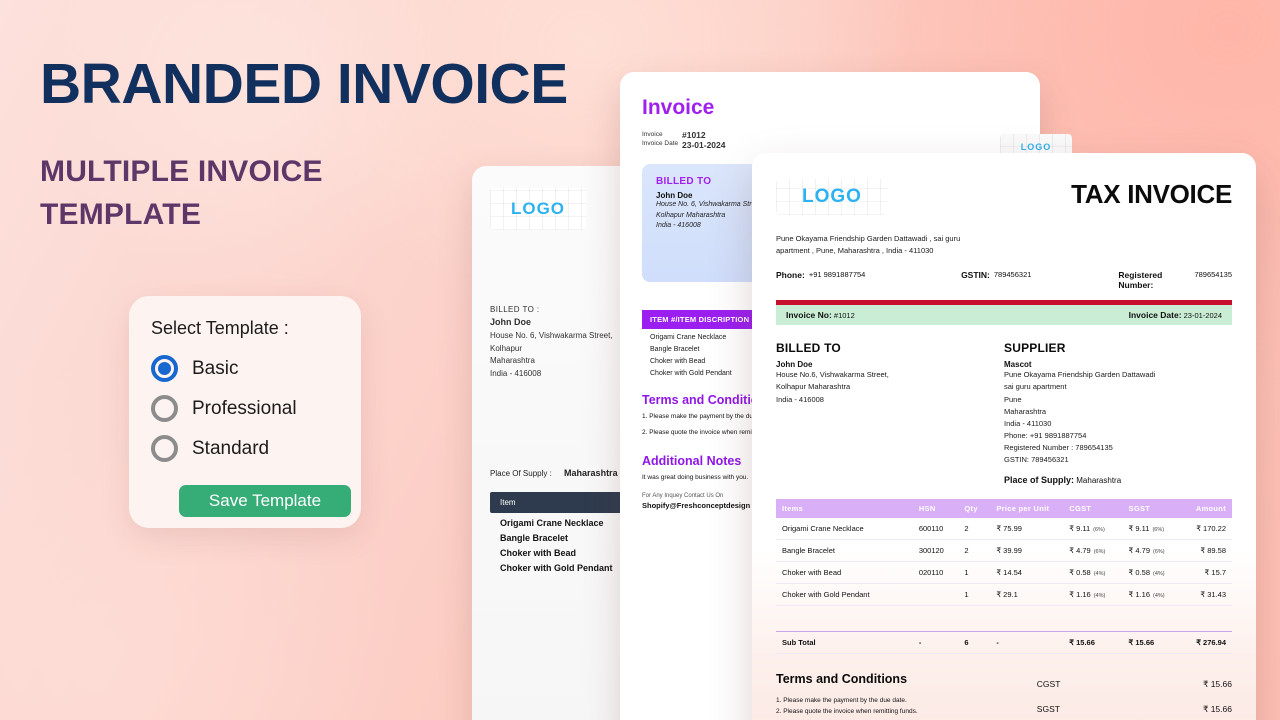 Image resolution: width=1280 pixels, height=720 pixels. I want to click on standard-supplier-address-line: Registered Number : 789654135, so click(1058, 448).